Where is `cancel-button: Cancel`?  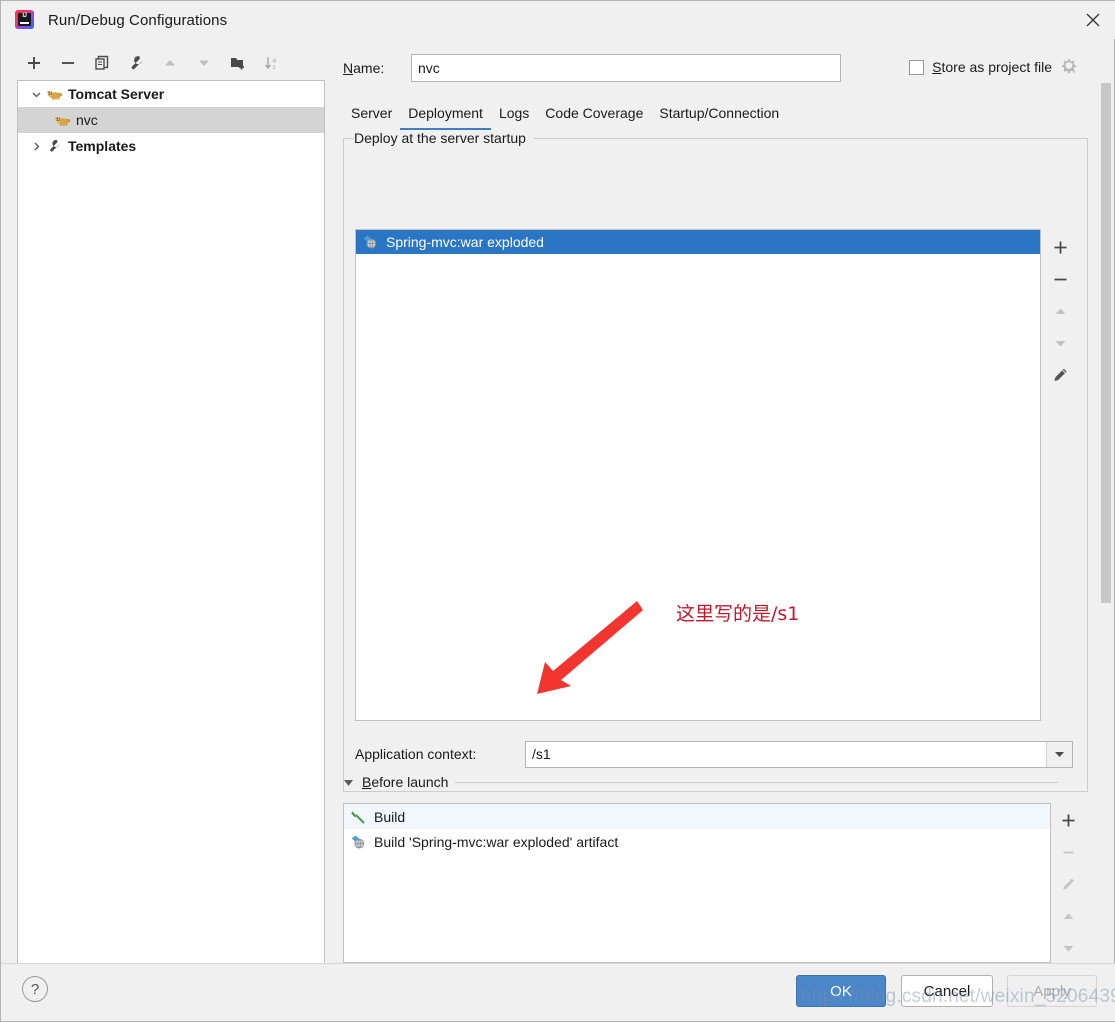 cancel-button: Cancel is located at coordinates (947, 991).